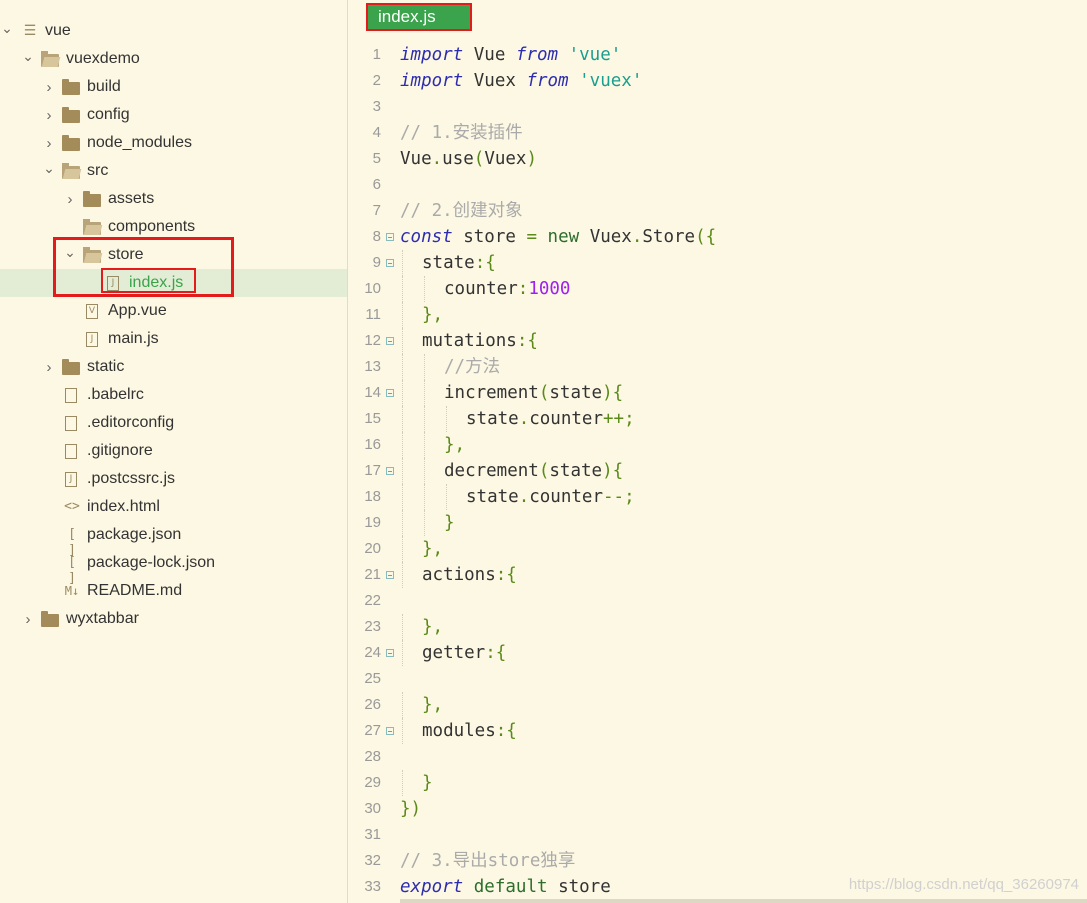  Describe the element at coordinates (533, 393) in the screenshot. I see `code-content: increment(state){` at that location.